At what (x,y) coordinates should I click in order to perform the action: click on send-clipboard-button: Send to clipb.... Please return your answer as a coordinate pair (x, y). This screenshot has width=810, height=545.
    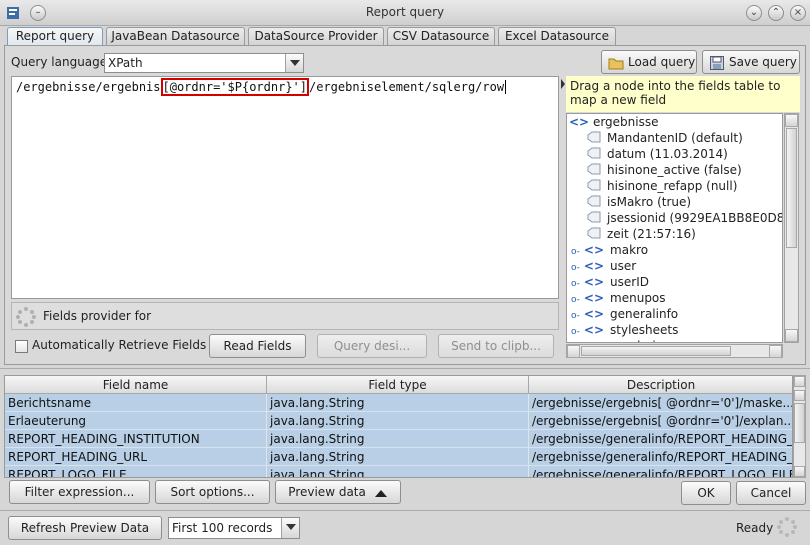
    Looking at the image, I should click on (496, 346).